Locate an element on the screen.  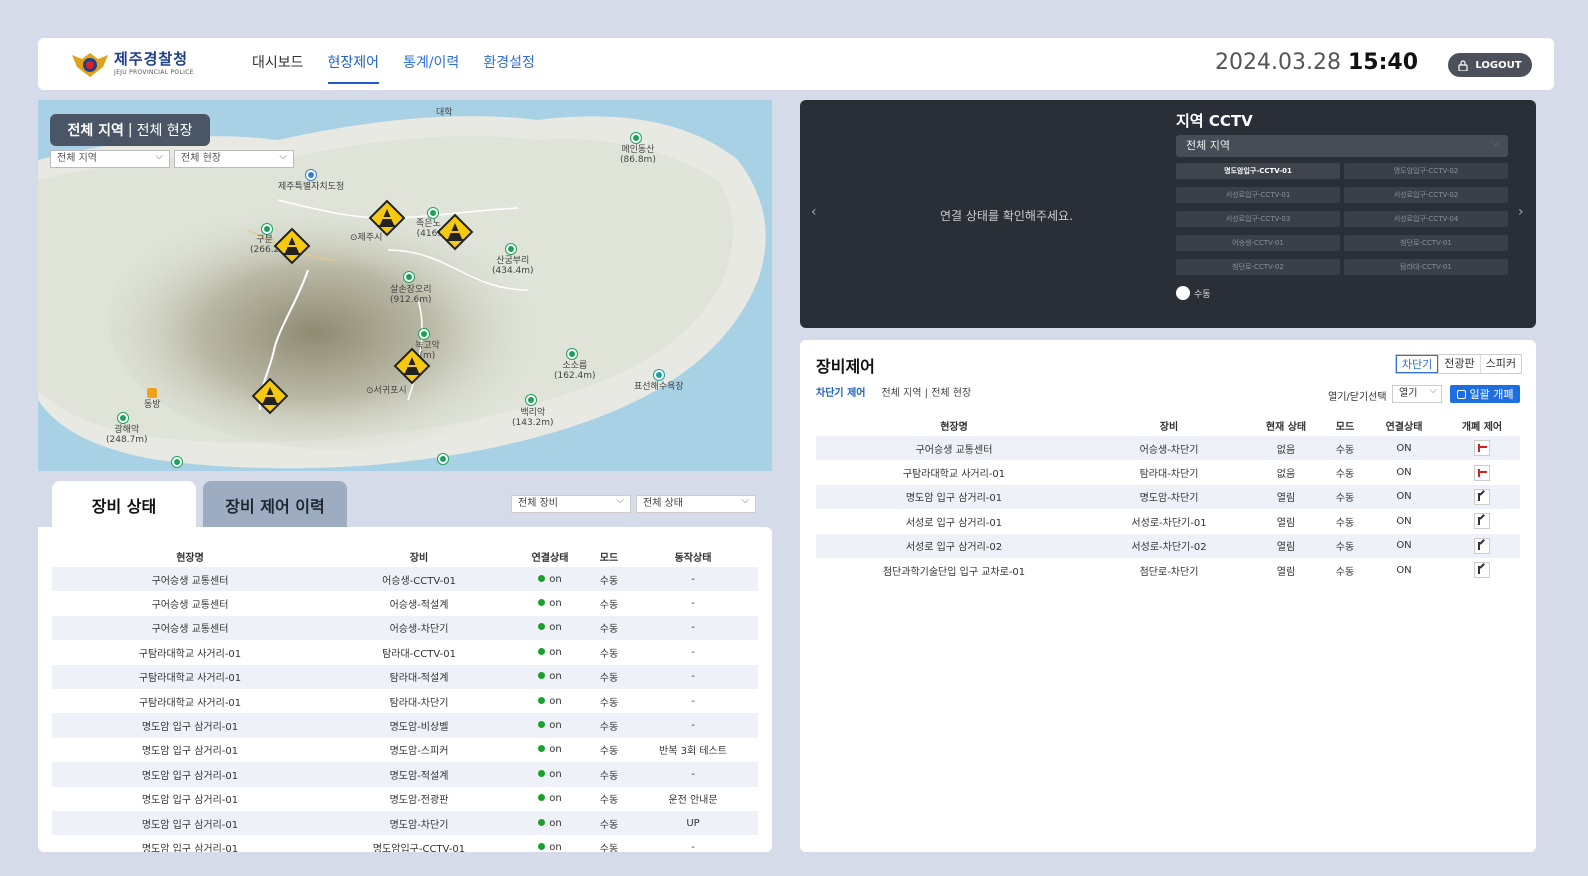
open-close-select: 열기 is located at coordinates (1417, 393).